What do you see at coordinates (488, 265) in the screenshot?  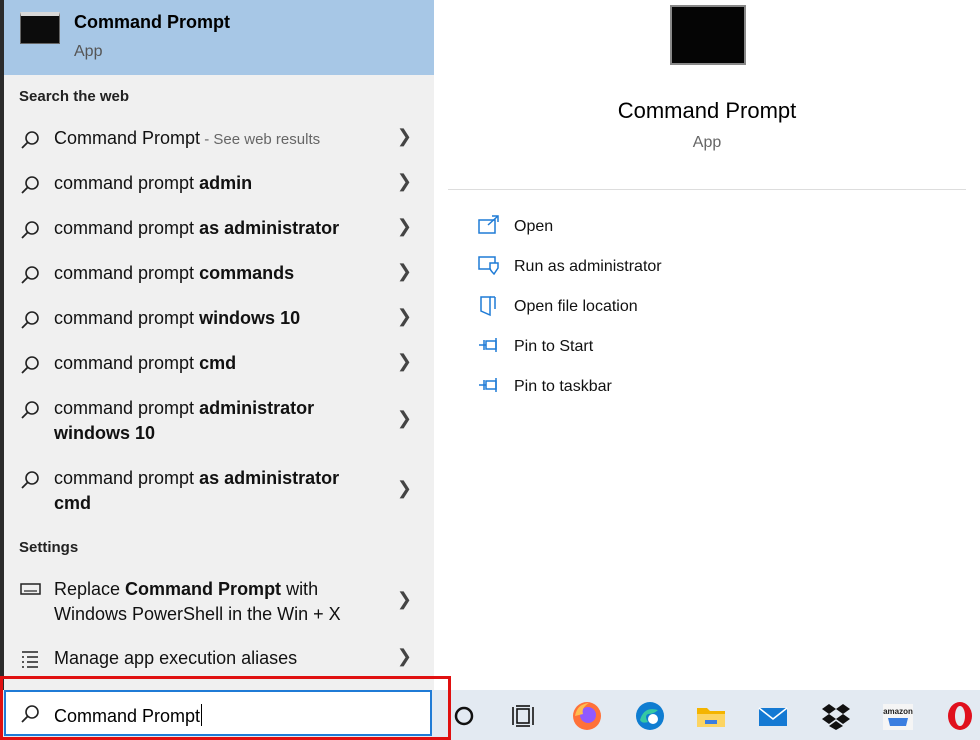 I see `shield-icon` at bounding box center [488, 265].